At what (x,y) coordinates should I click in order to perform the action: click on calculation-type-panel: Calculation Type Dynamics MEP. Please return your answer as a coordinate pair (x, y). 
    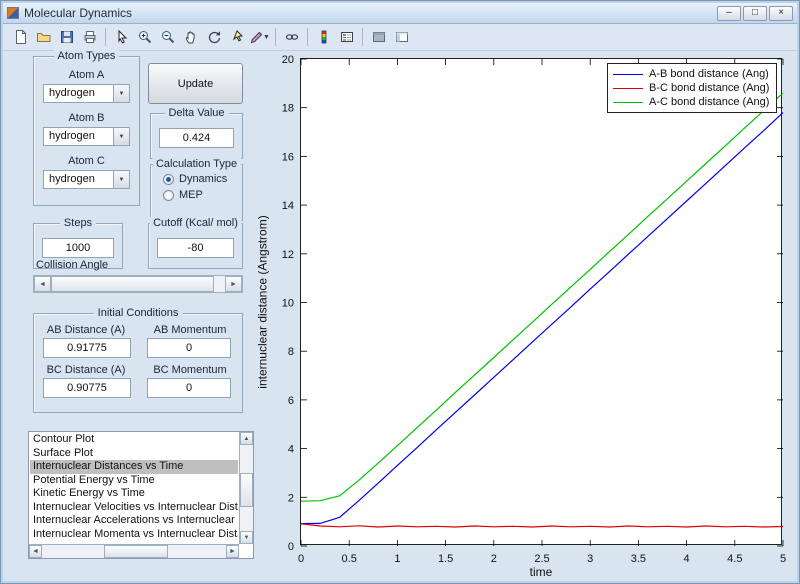
    Looking at the image, I should click on (196, 189).